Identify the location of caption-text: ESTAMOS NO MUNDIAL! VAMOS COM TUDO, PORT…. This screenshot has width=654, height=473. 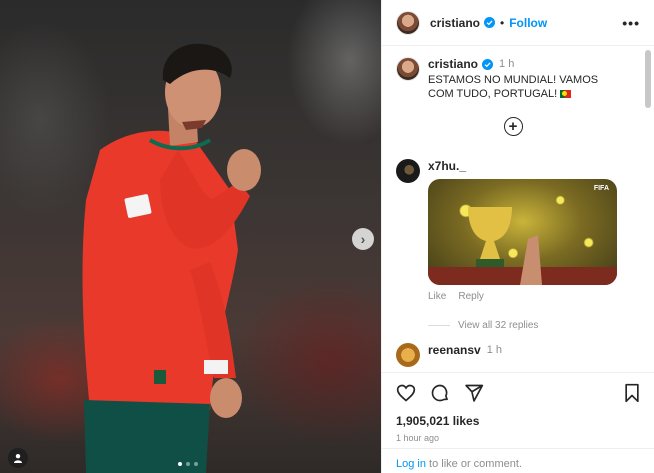
(513, 87).